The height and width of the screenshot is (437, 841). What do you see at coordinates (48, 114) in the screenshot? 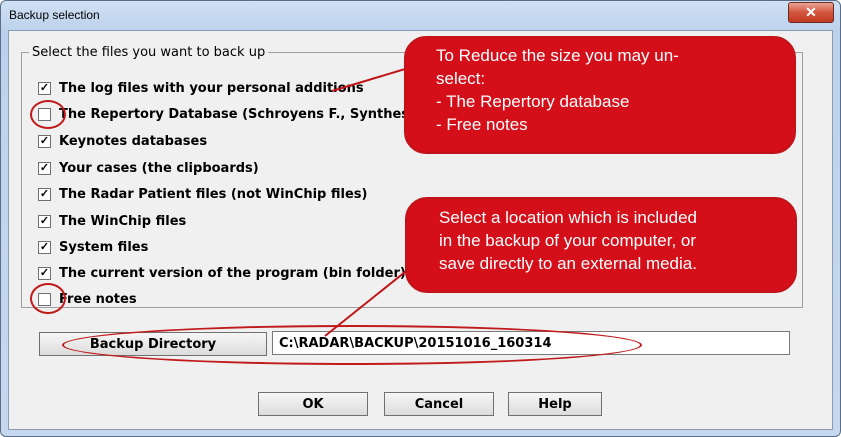
I see `highlight-ring-repertory` at bounding box center [48, 114].